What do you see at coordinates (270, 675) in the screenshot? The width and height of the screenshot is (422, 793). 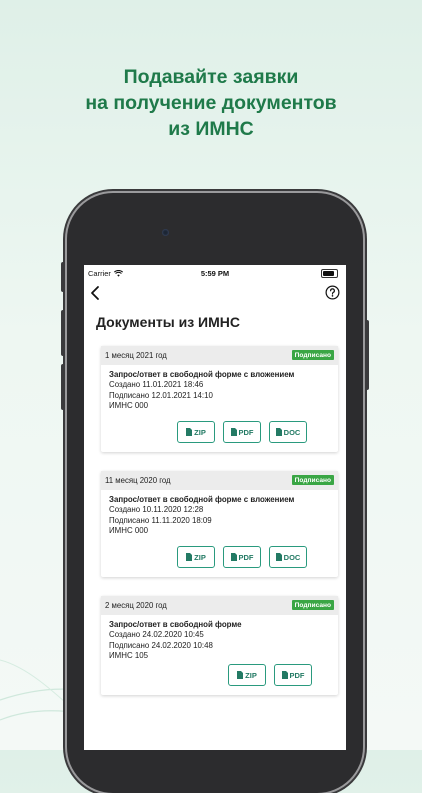 I see `download-buttons: ZIP PDF` at bounding box center [270, 675].